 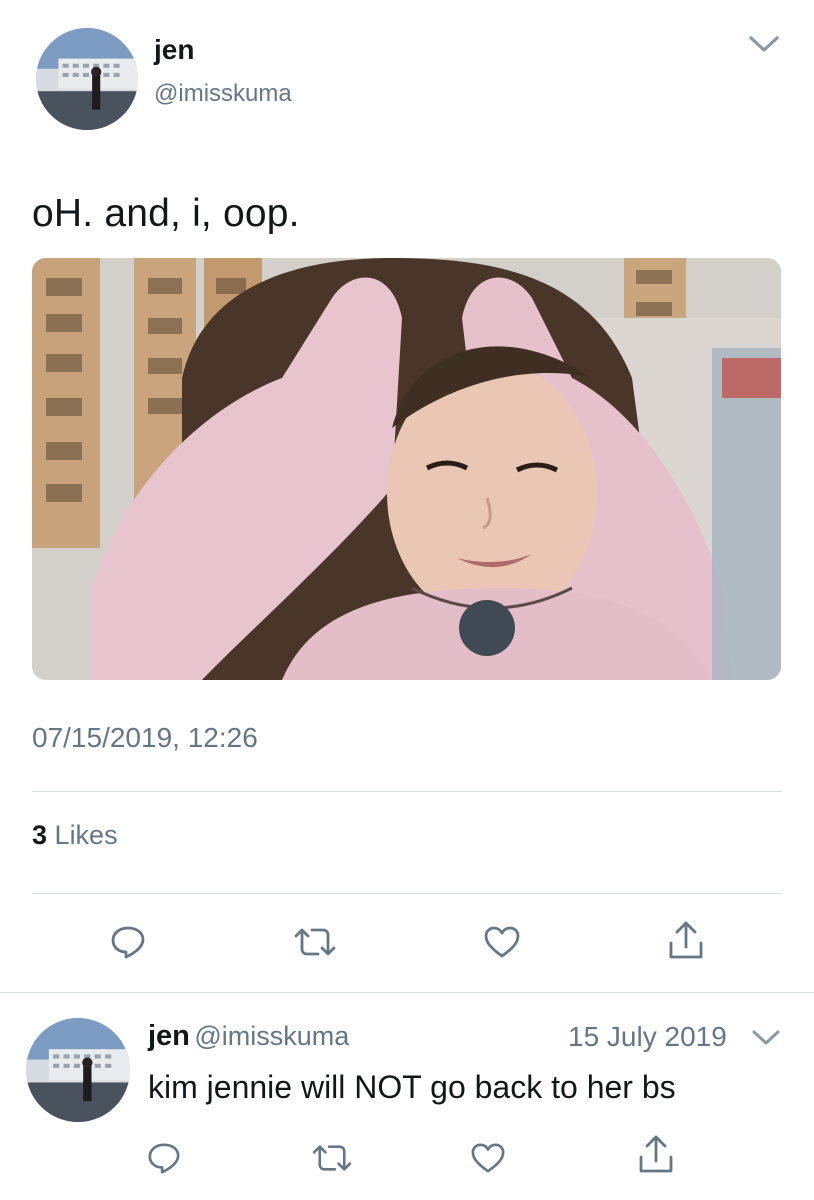 I want to click on likes-label: Likes, so click(x=86, y=835).